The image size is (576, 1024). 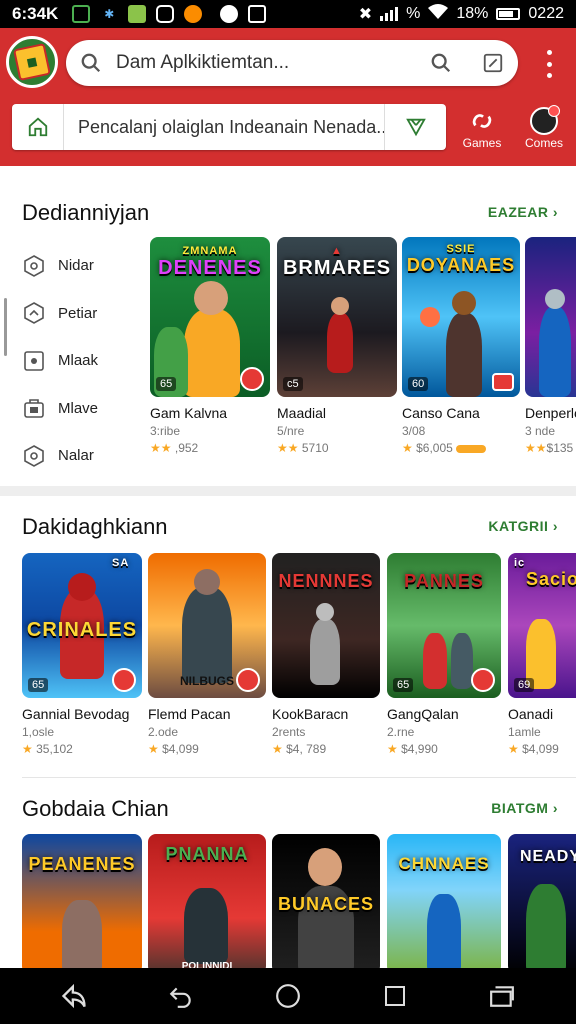 I want to click on home-button, so click(x=38, y=127).